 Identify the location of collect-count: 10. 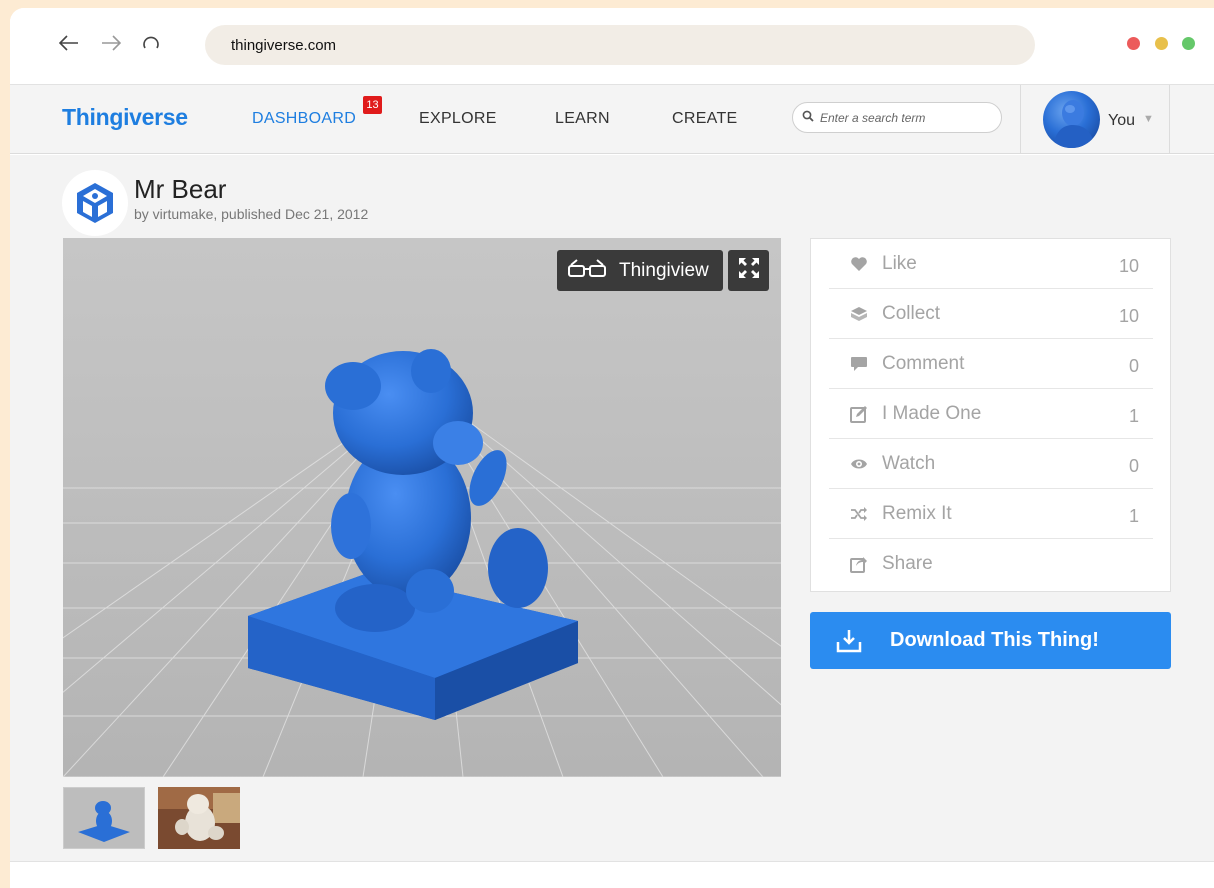
(1128, 316).